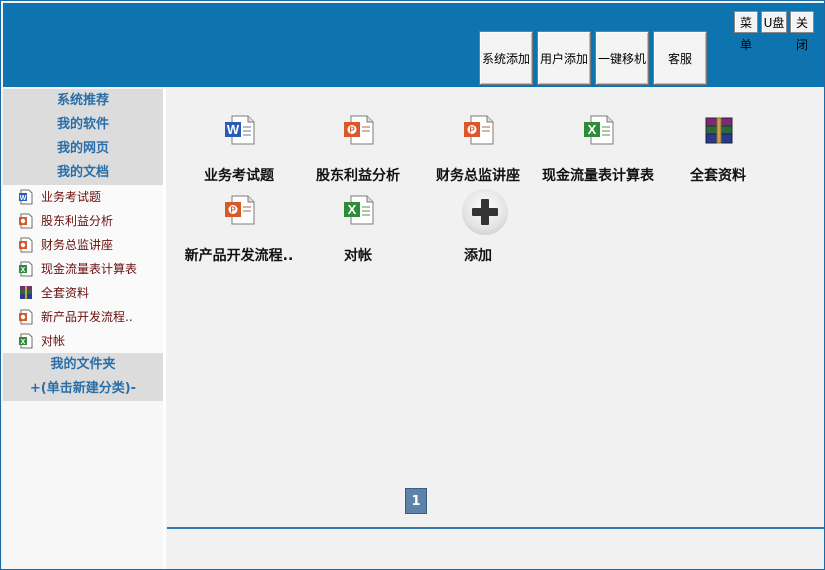  What do you see at coordinates (83, 389) in the screenshot?
I see `new-category-button: +(单击新建分类)-` at bounding box center [83, 389].